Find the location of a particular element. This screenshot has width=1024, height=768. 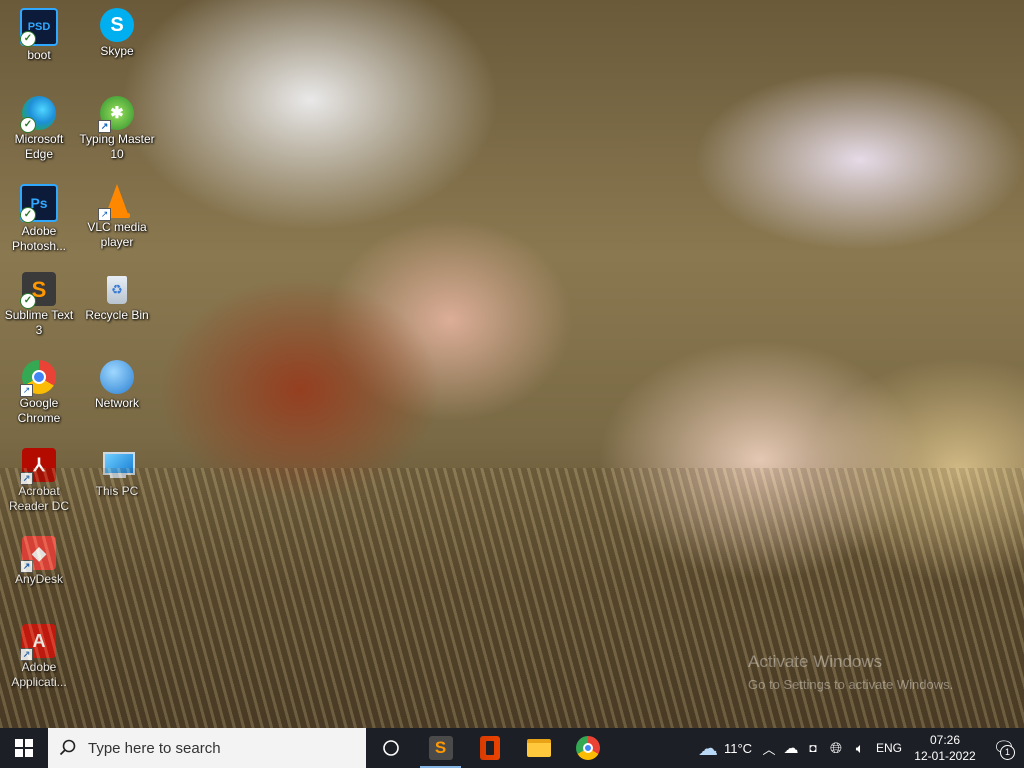

taskbar-file-explorer-button is located at coordinates (538, 748).